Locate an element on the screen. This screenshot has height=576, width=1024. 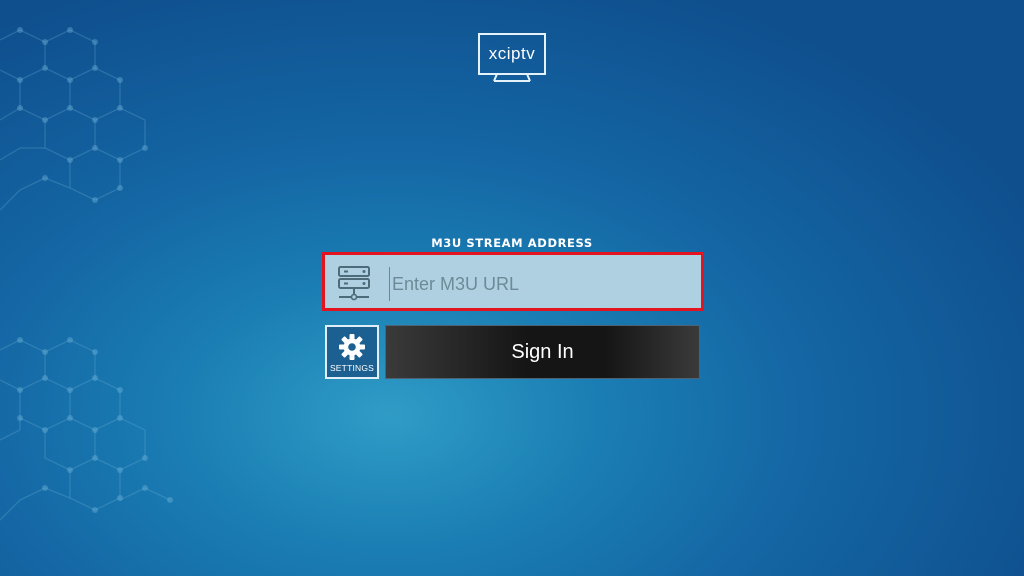
url-input-container is located at coordinates (513, 281).